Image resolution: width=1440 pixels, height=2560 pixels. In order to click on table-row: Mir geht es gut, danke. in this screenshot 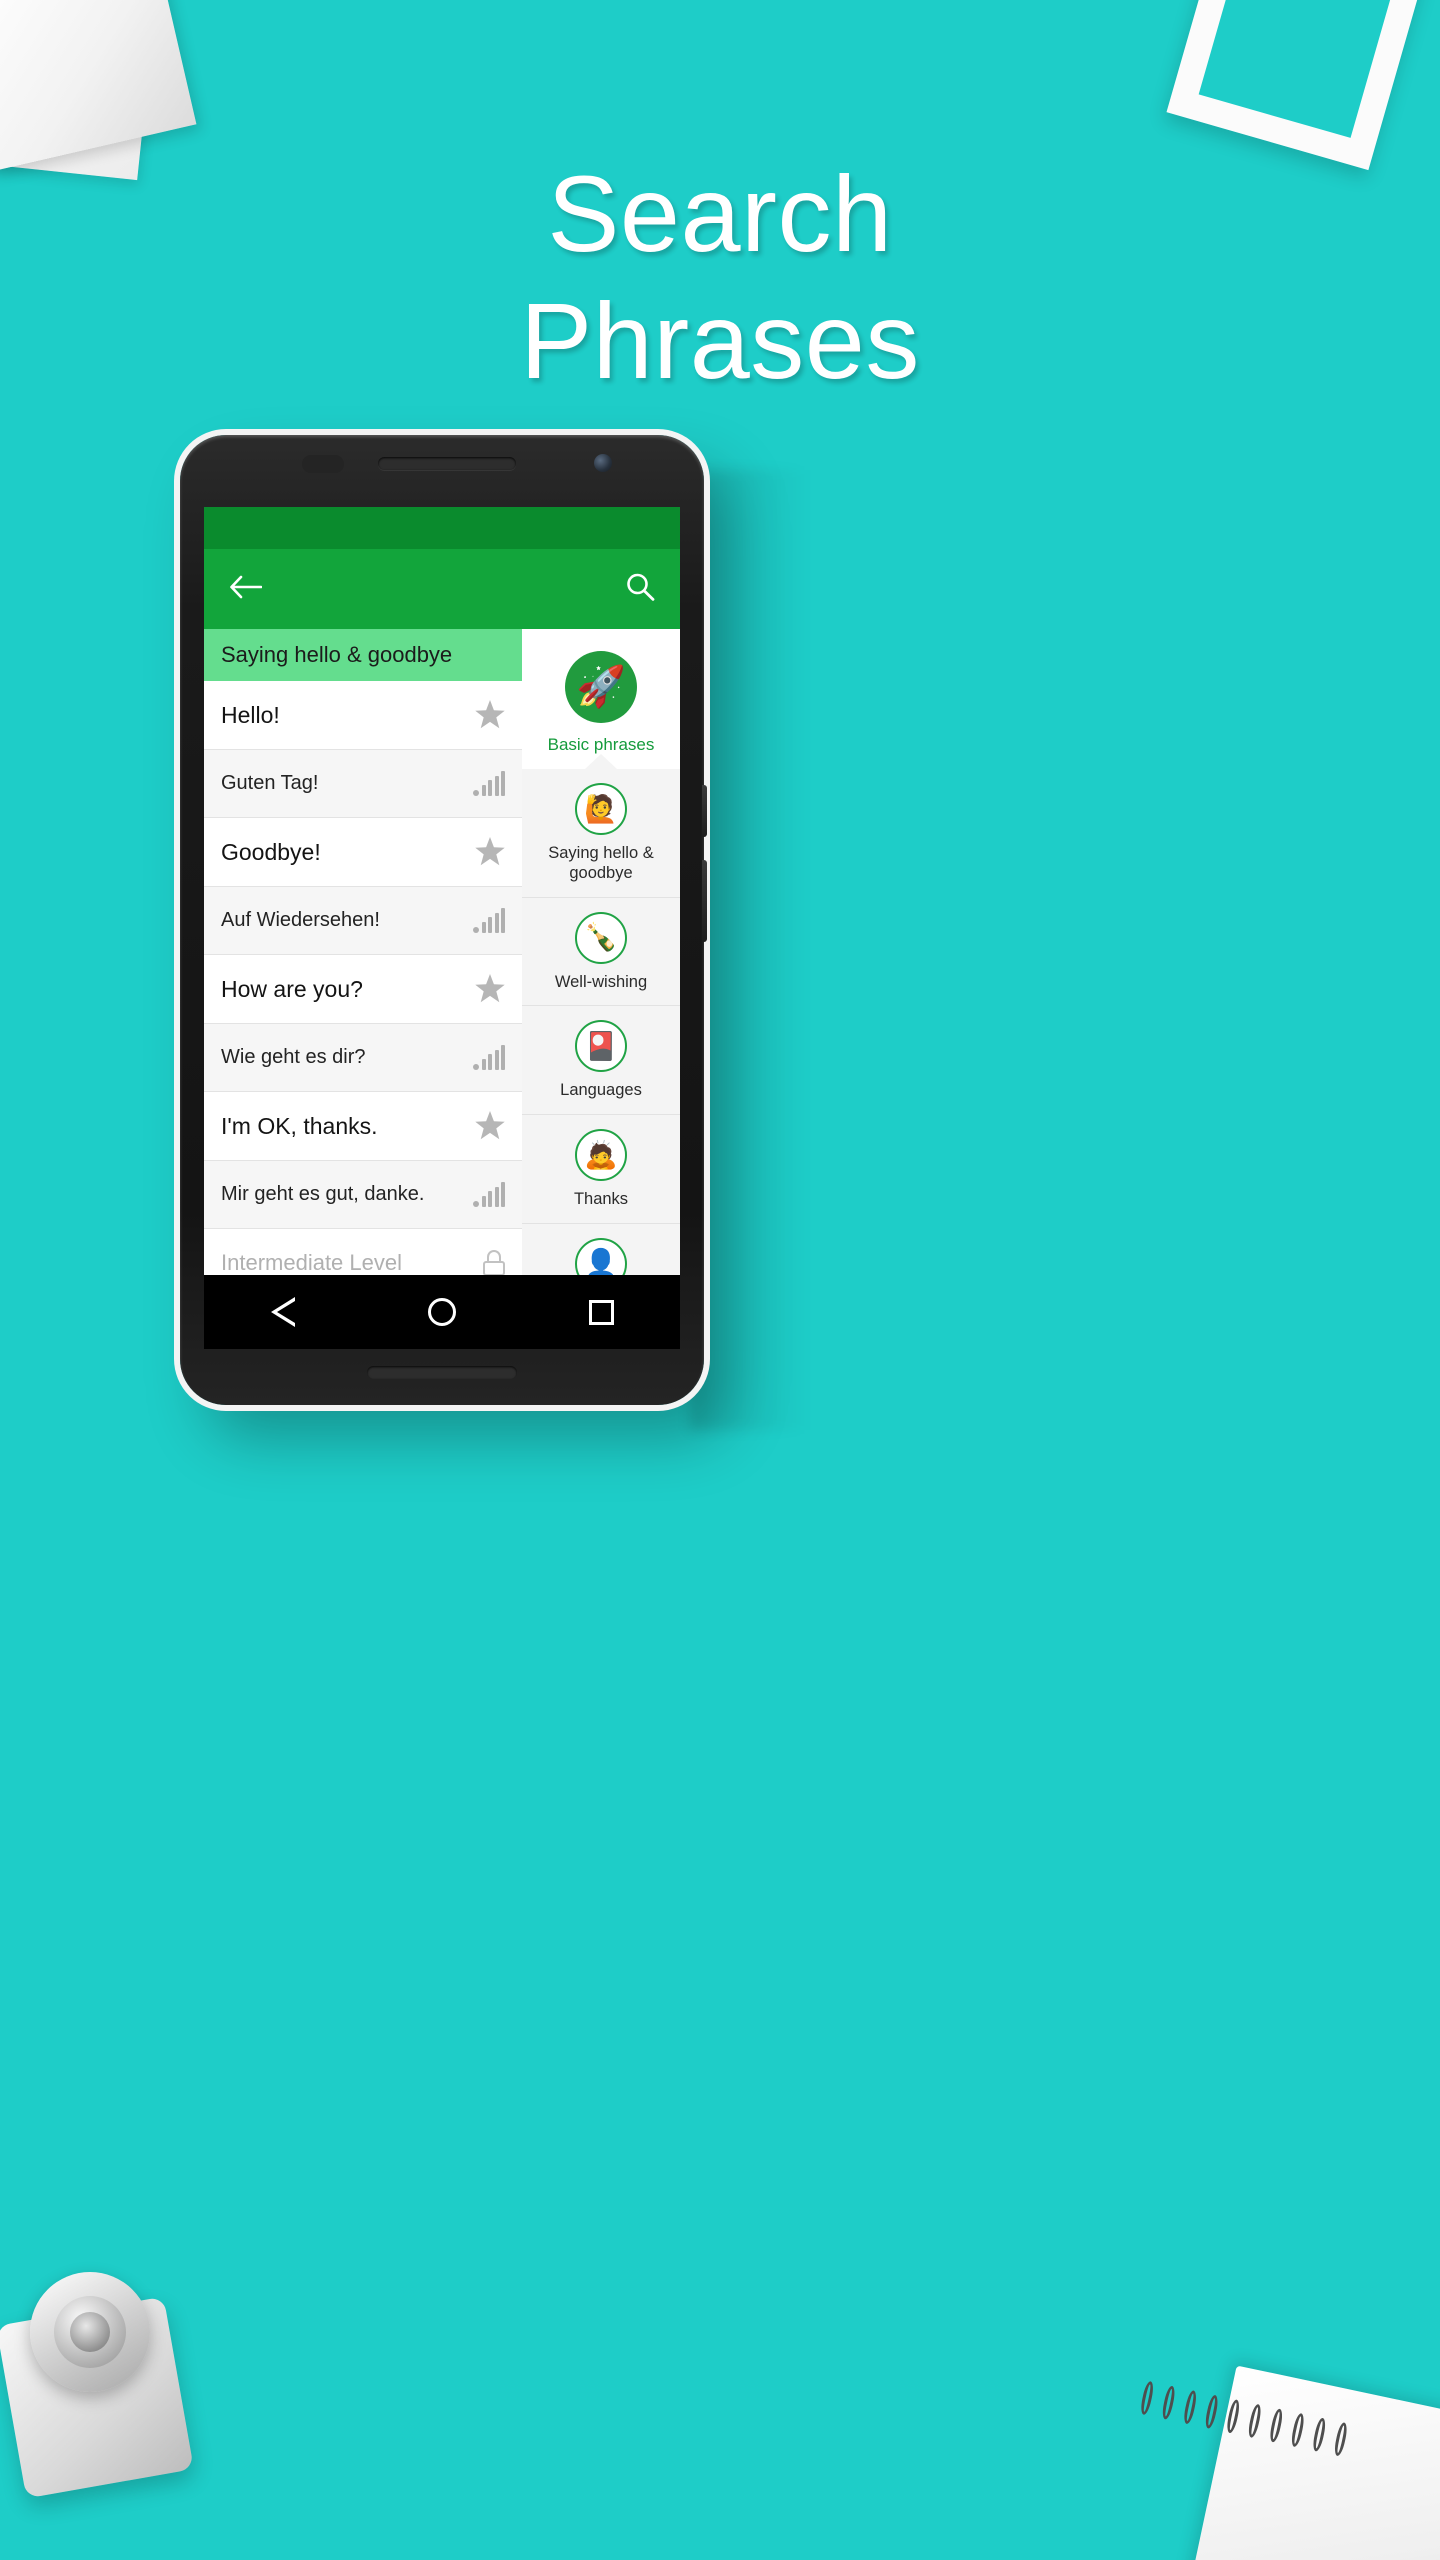, I will do `click(363, 1195)`.